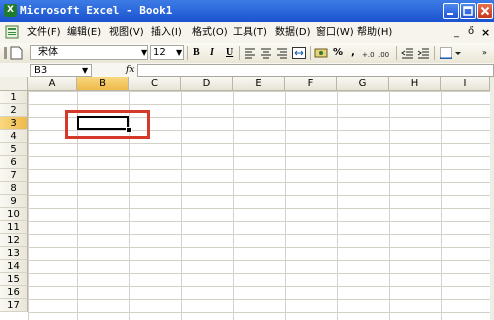 This screenshot has height=320, width=494. Describe the element at coordinates (266, 53) in the screenshot. I see `align-center-icon` at that location.